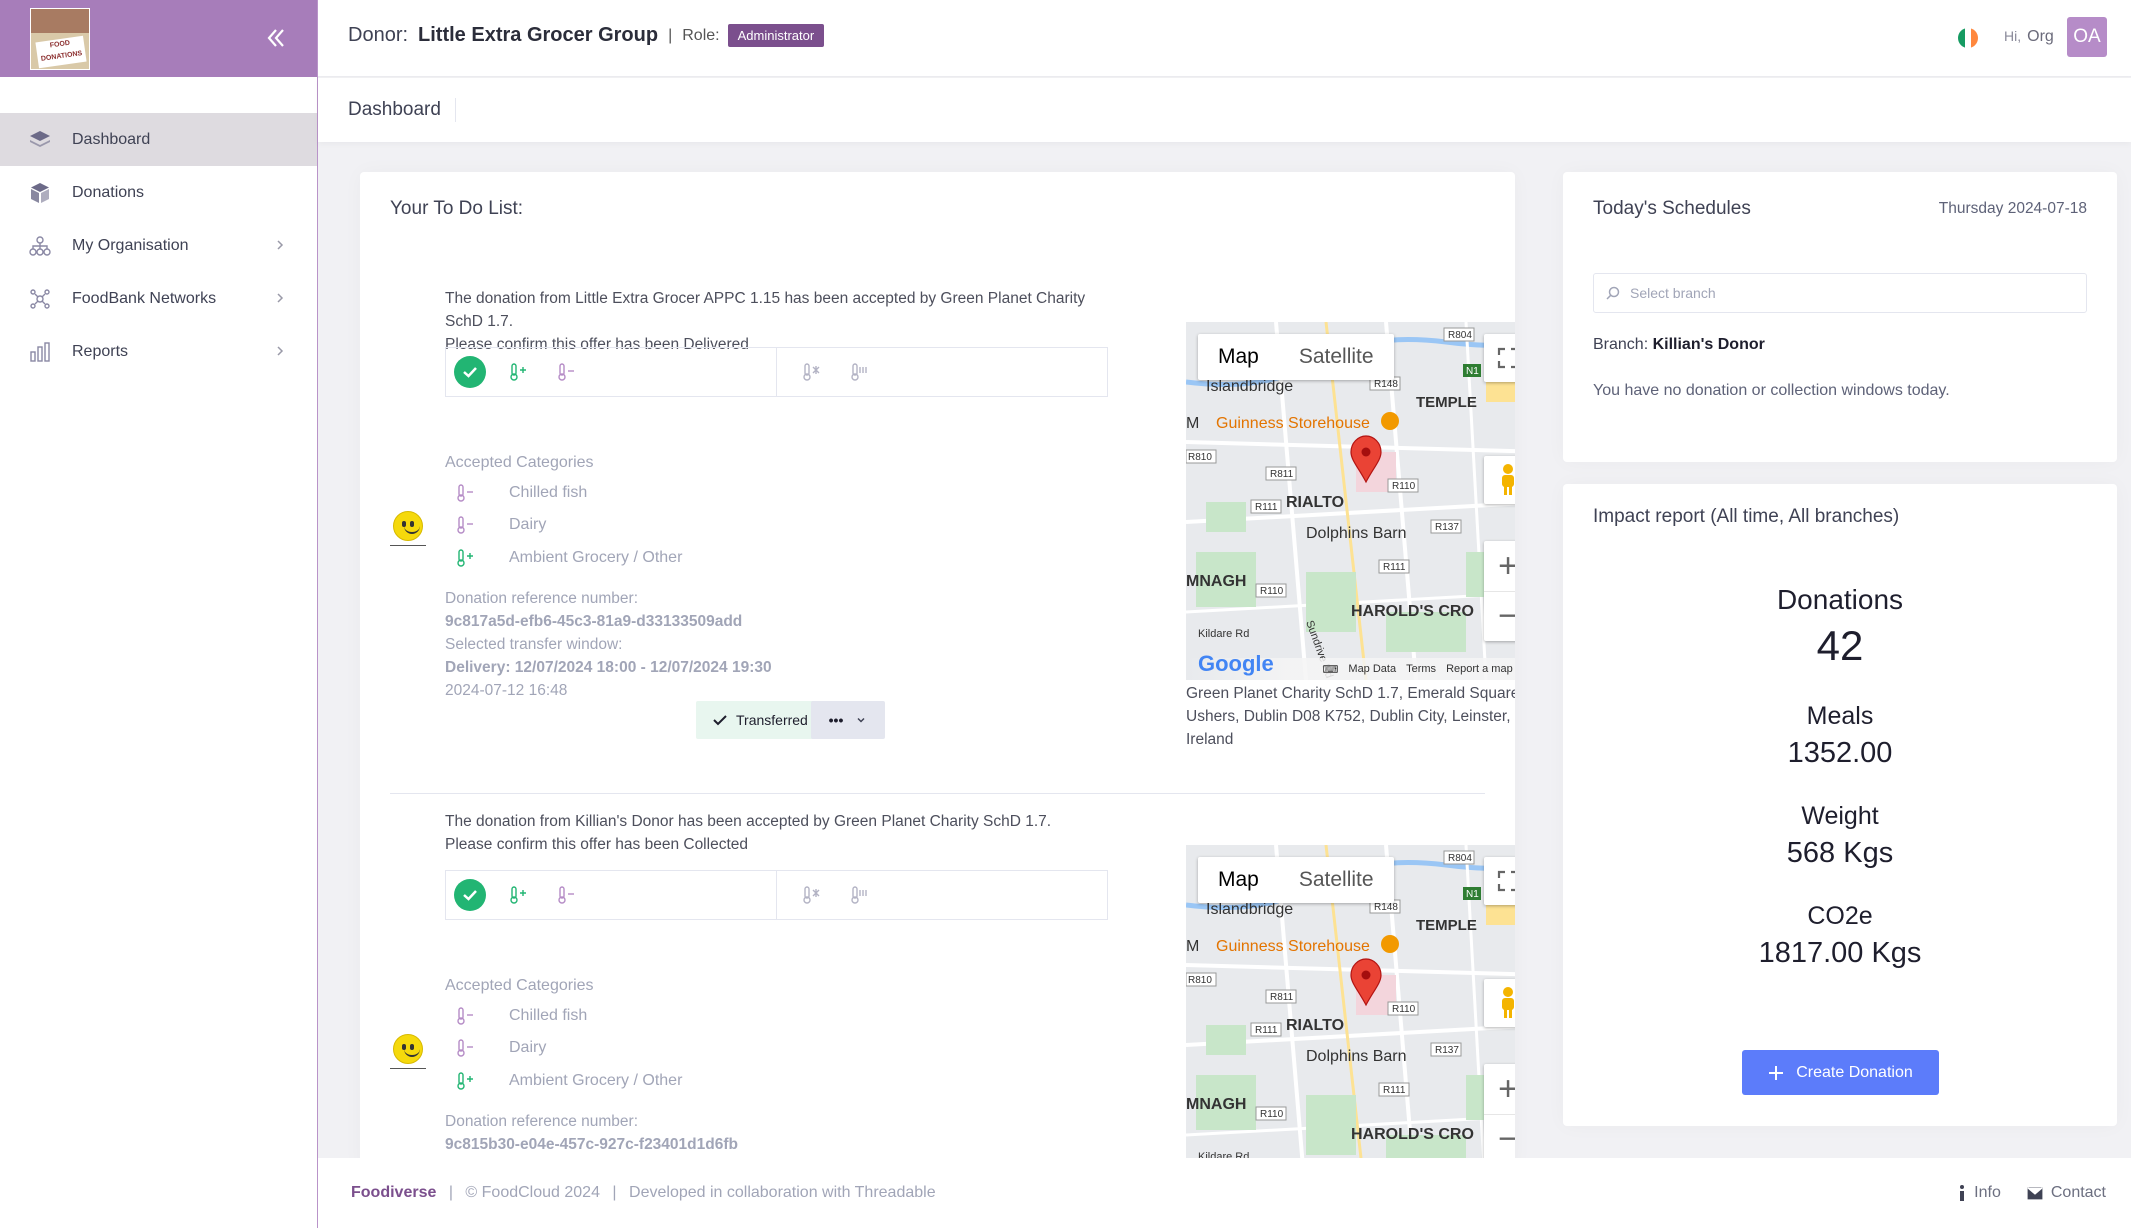  I want to click on logo: FOOD DONATIONS, so click(60, 39).